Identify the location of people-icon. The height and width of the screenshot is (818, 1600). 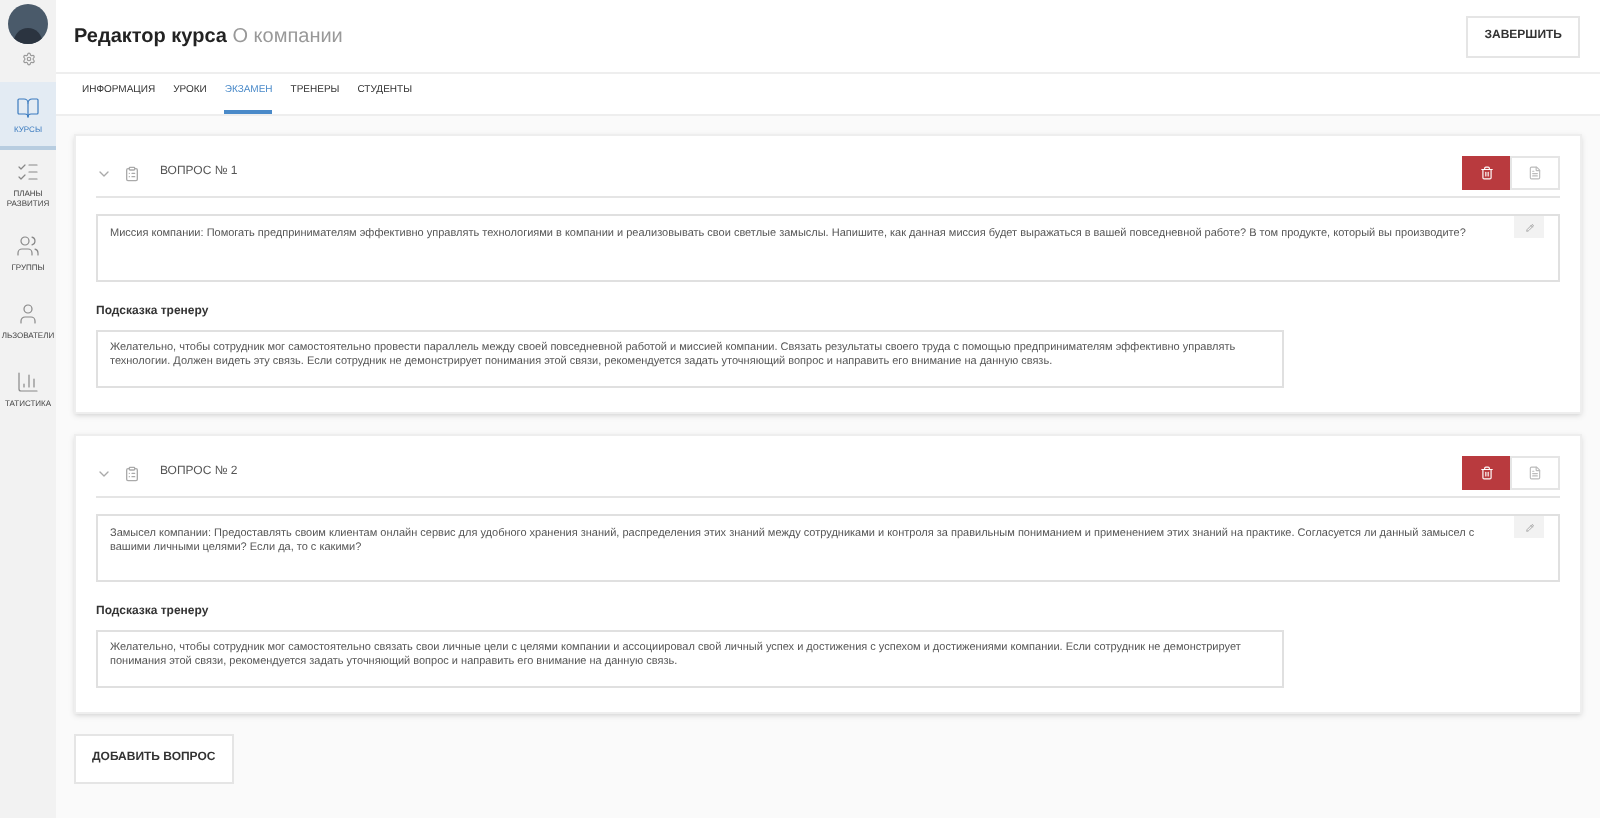
(28, 245).